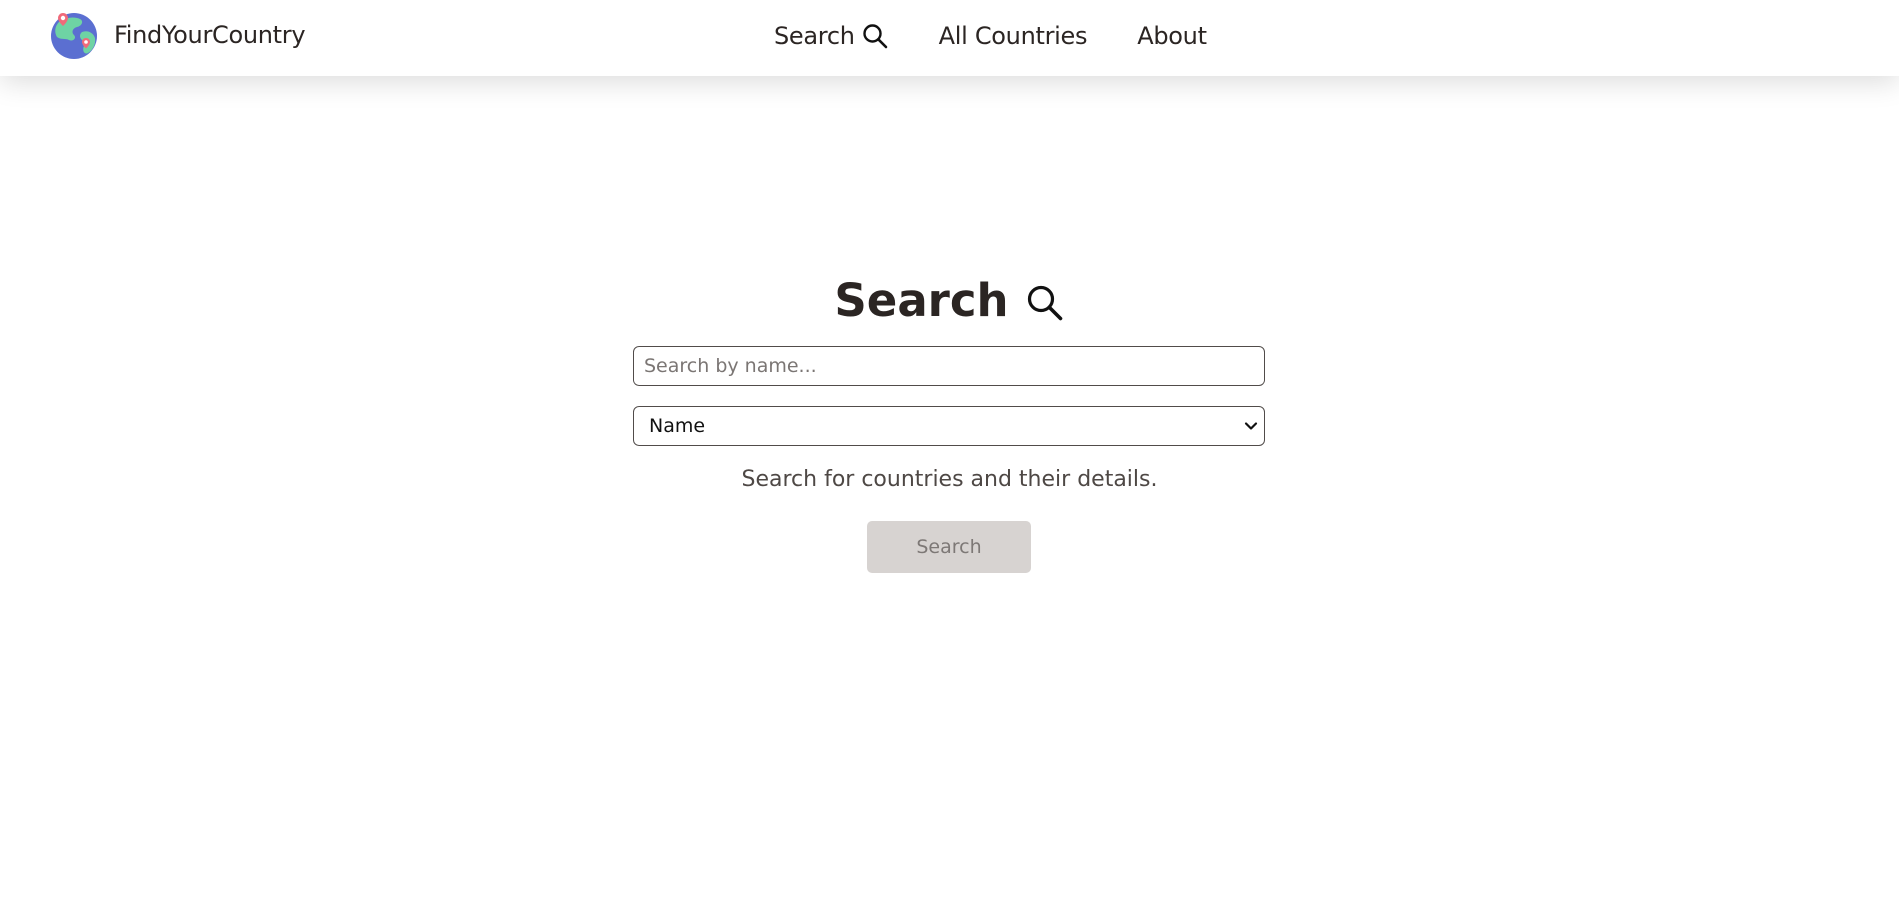 This screenshot has width=1899, height=917. Describe the element at coordinates (1251, 426) in the screenshot. I see `chevron-down-icon` at that location.